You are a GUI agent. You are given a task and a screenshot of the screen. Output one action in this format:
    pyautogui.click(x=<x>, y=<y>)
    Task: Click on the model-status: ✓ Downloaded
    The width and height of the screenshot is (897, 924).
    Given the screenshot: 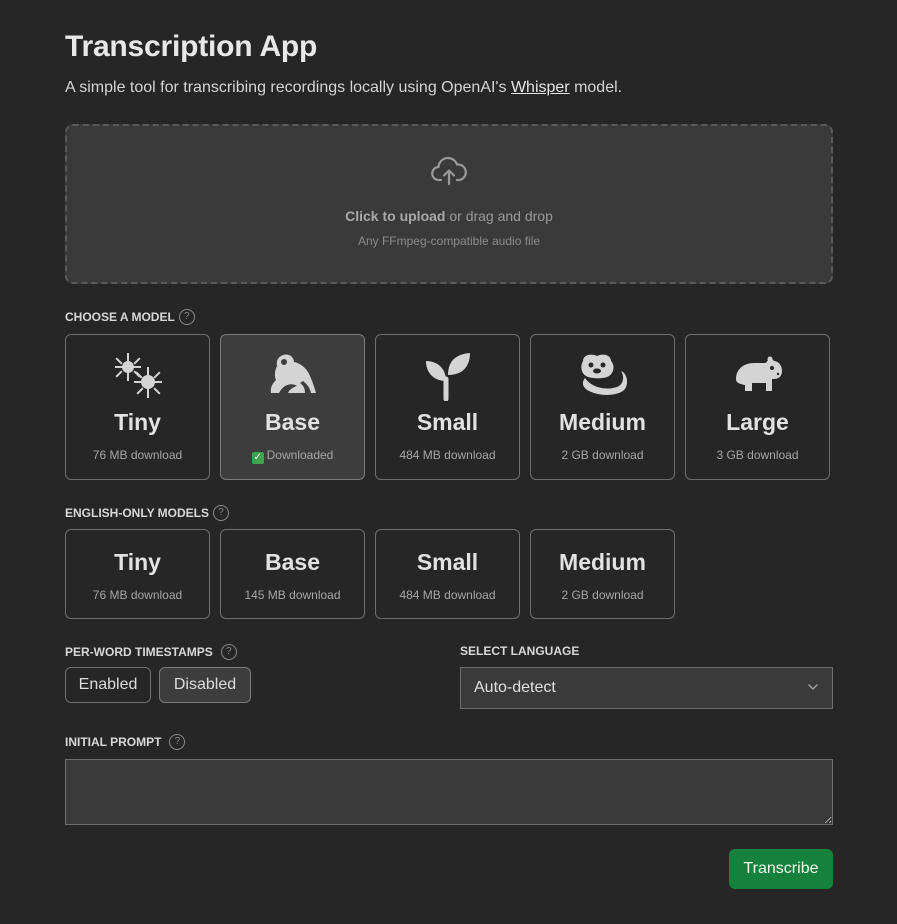 What is the action you would take?
    pyautogui.click(x=292, y=456)
    